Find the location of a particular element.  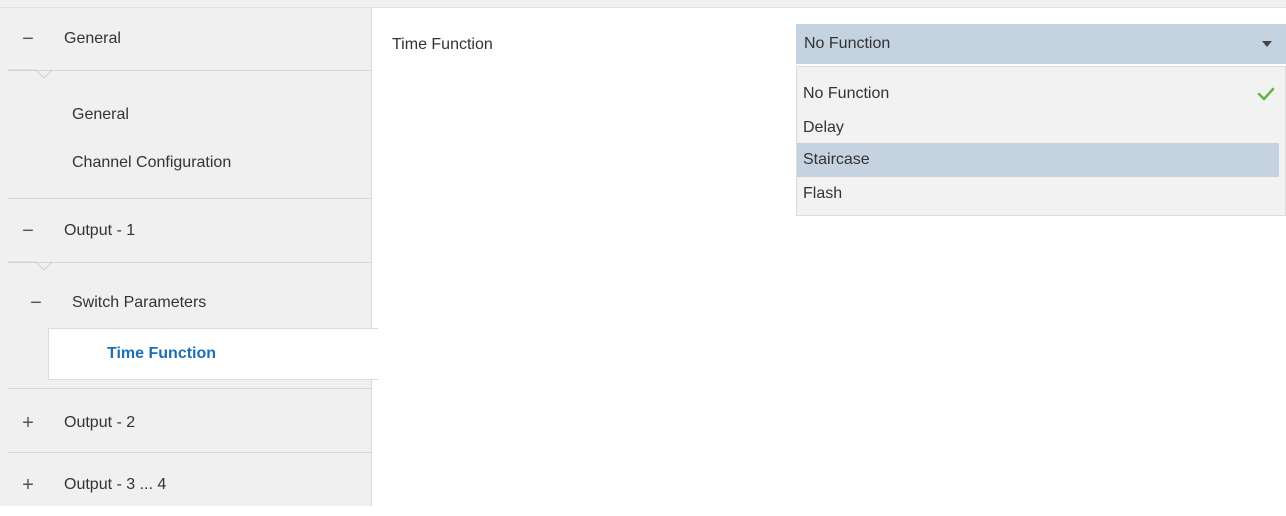

sidebar-item-output-3-4: + Output - 3 ... 4 is located at coordinates (186, 485).